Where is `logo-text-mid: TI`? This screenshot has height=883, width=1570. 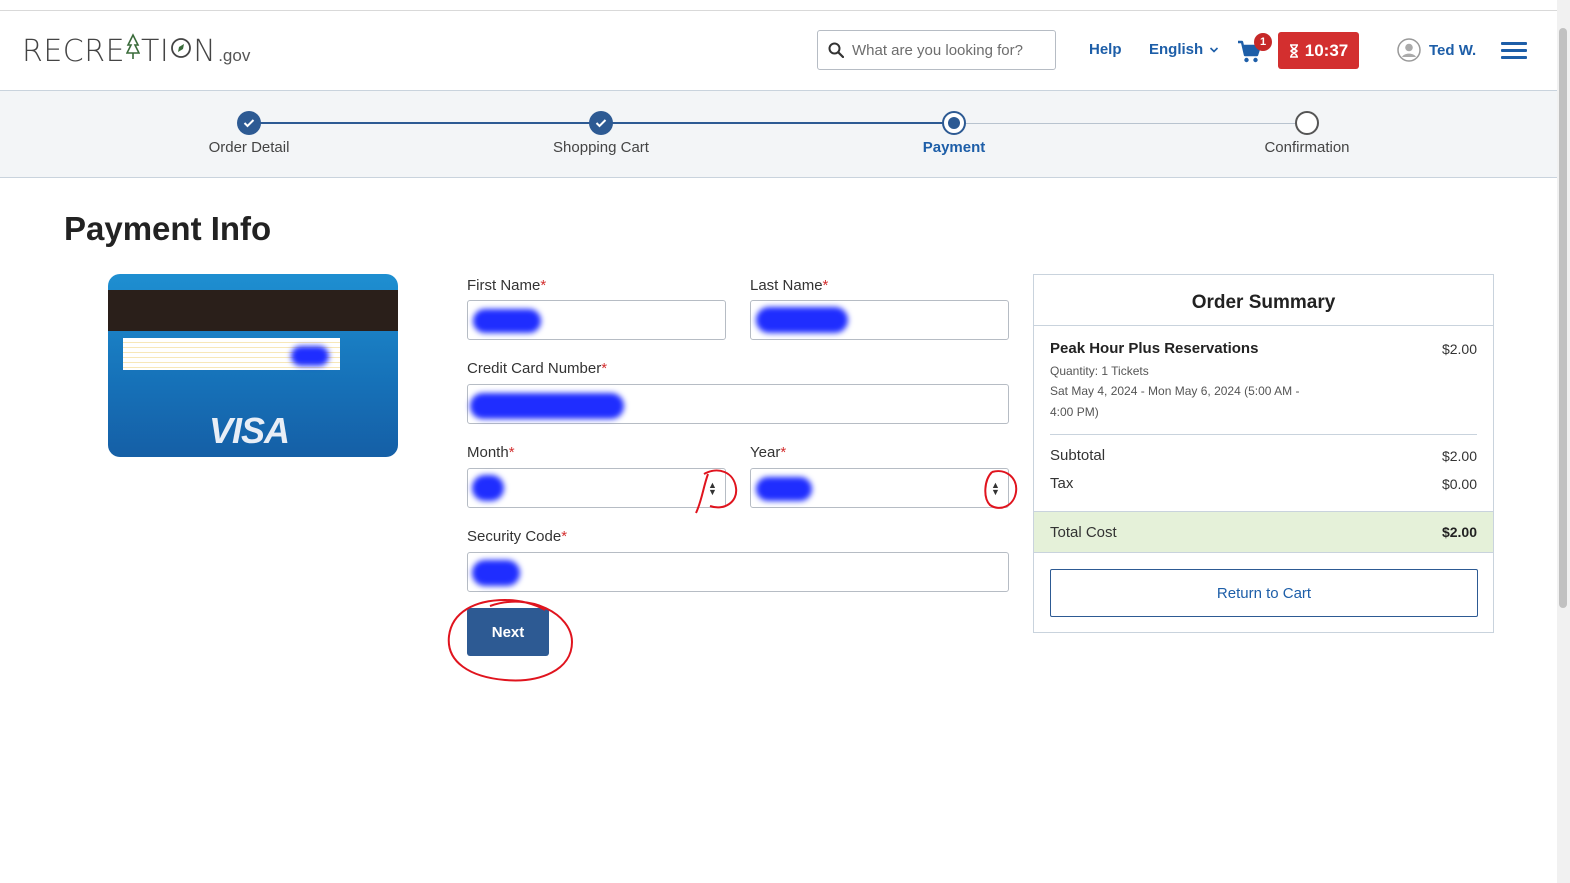 logo-text-mid: TI is located at coordinates (155, 51).